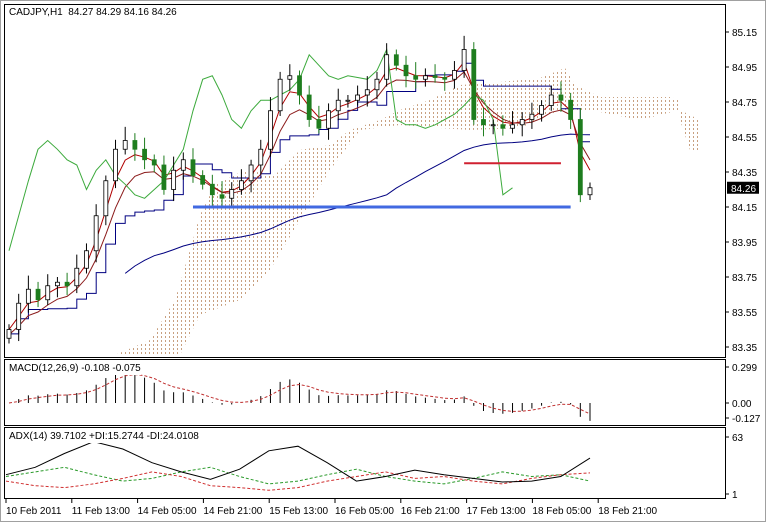  What do you see at coordinates (744, 243) in the screenshot?
I see `price-tick-label: 83.95` at bounding box center [744, 243].